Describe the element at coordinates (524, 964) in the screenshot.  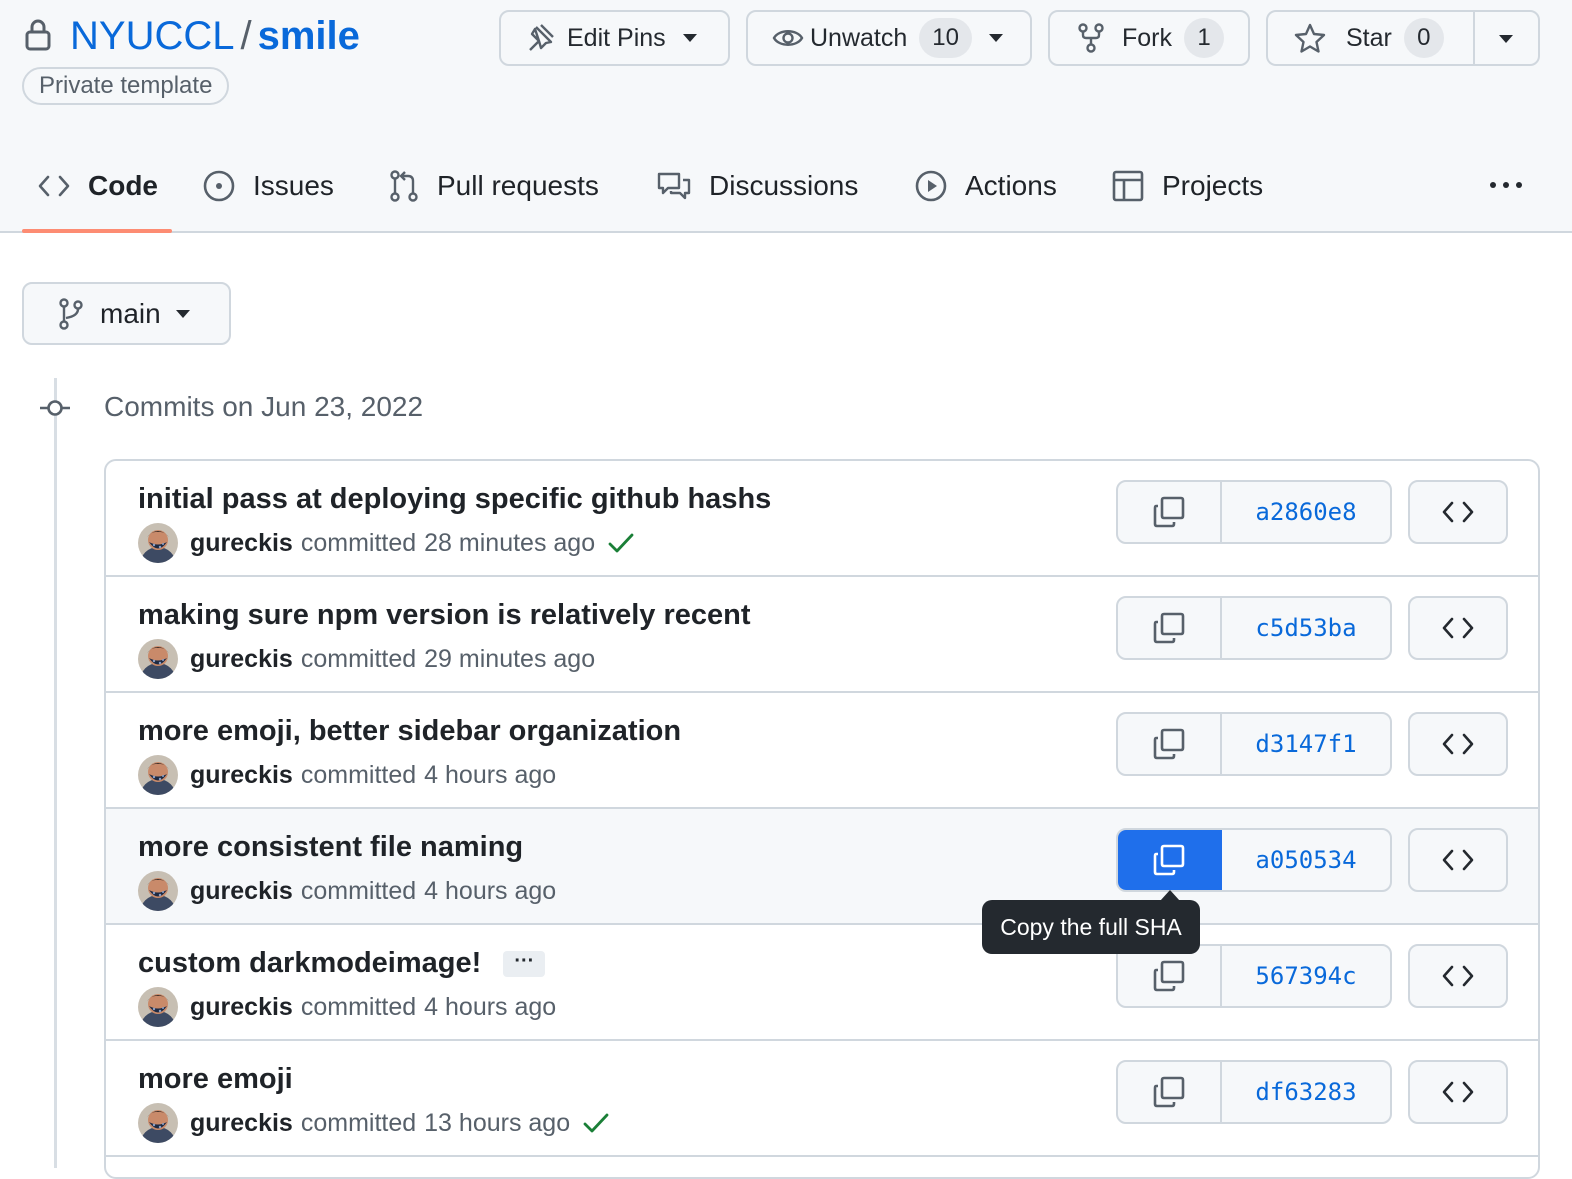
I see `expand-commit-body-button: ···` at that location.